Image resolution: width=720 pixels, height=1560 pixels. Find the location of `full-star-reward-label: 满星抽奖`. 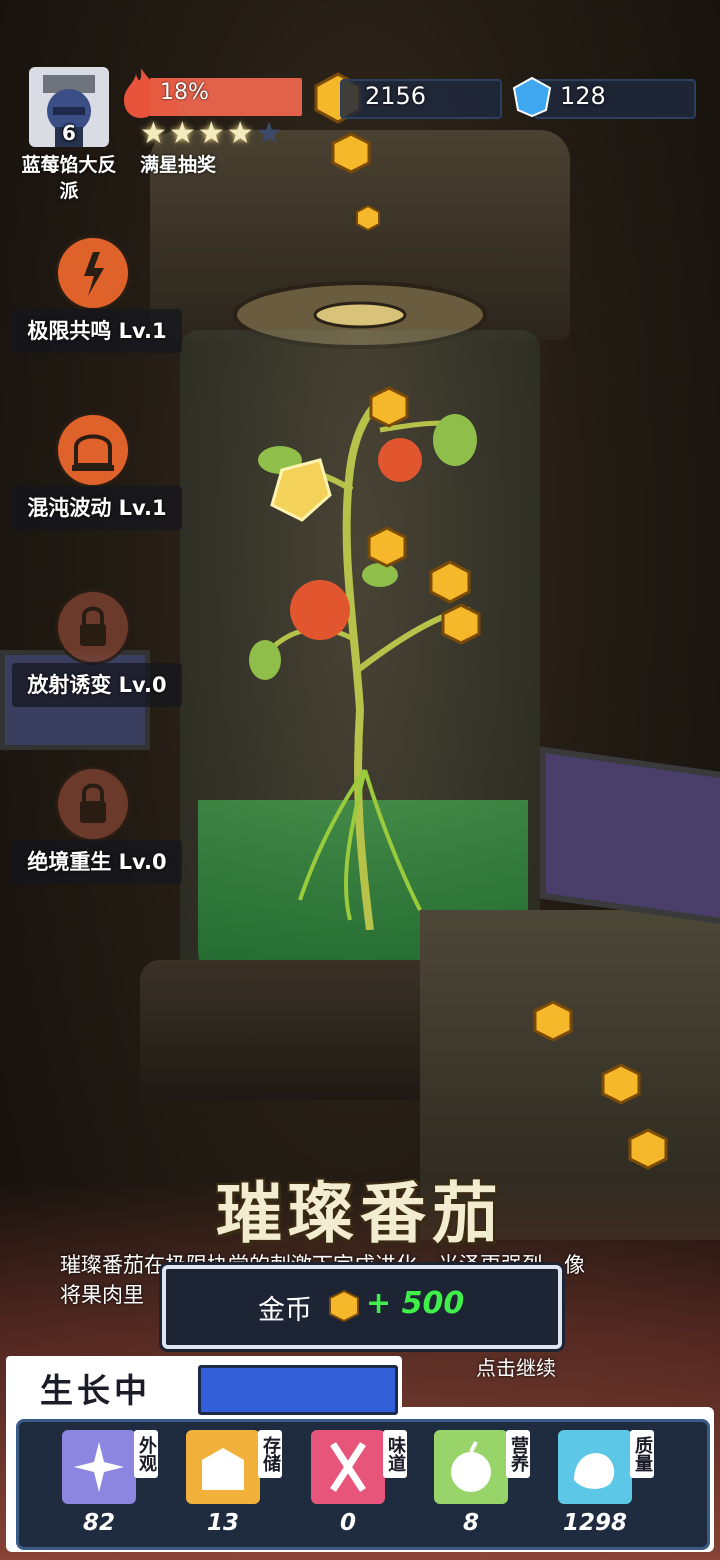

full-star-reward-label: 满星抽奖 is located at coordinates (178, 163).